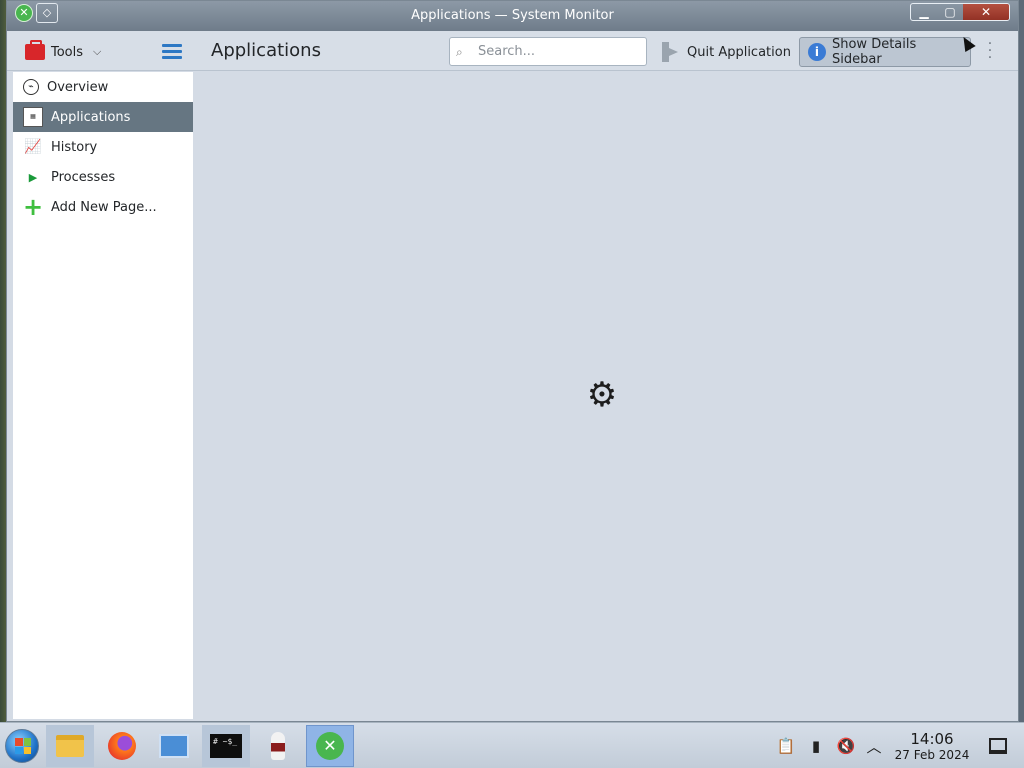 This screenshot has width=1024, height=768. What do you see at coordinates (103, 147) in the screenshot?
I see `sidebar-item-history: 📈 History` at bounding box center [103, 147].